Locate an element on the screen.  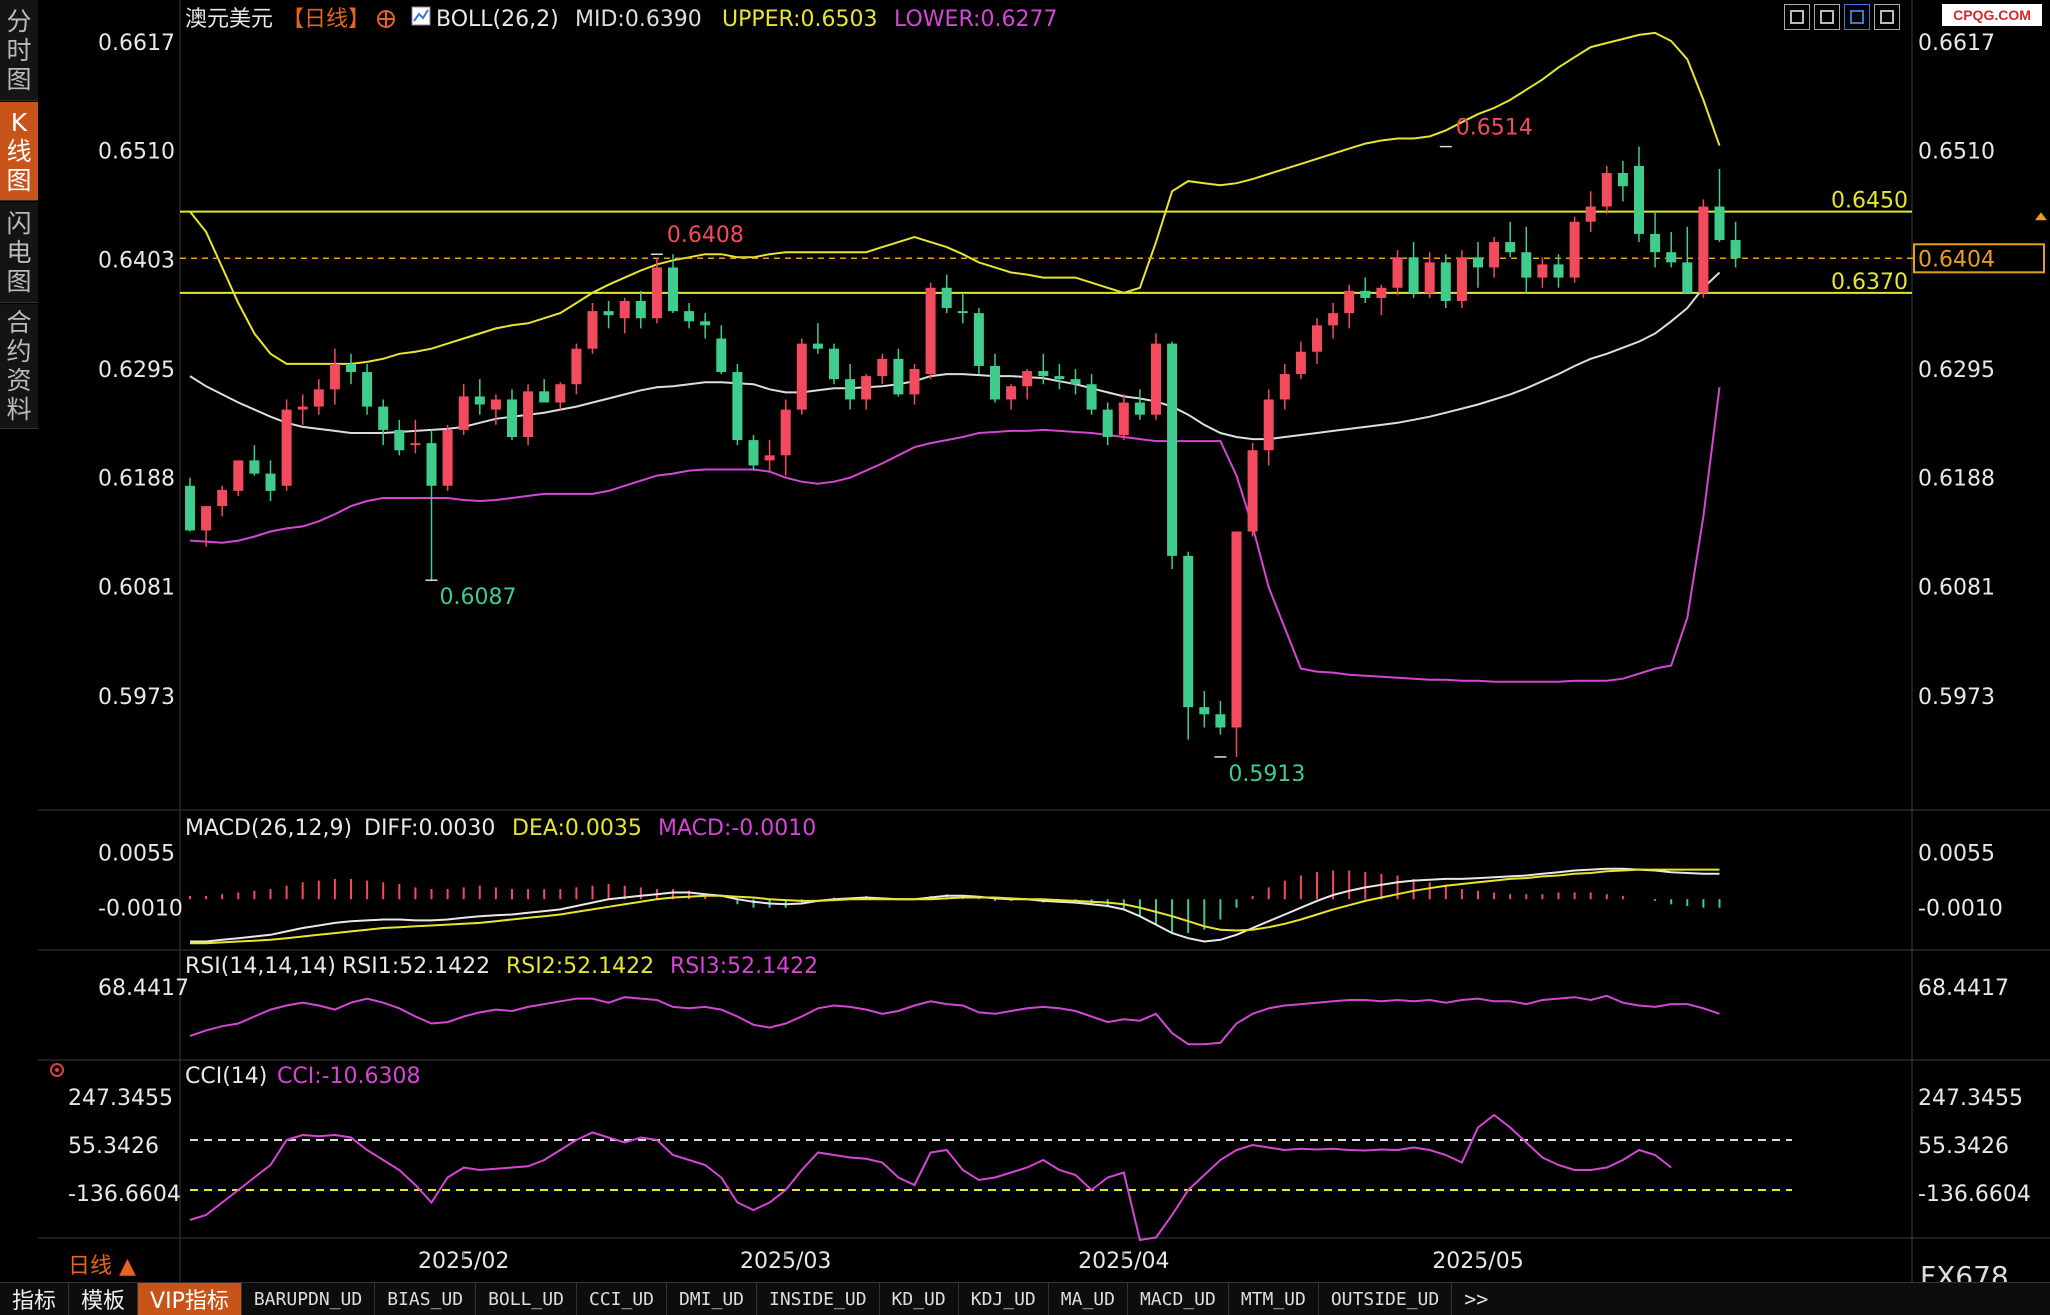
indicator-tab-kd: KD_UD is located at coordinates (919, 1299).